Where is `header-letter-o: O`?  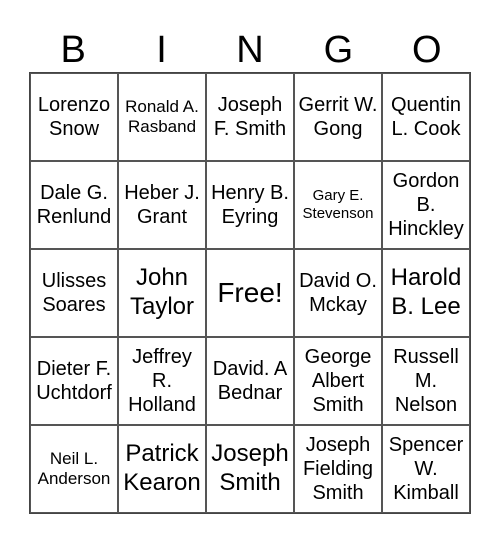
header-letter-o: O is located at coordinates (426, 50).